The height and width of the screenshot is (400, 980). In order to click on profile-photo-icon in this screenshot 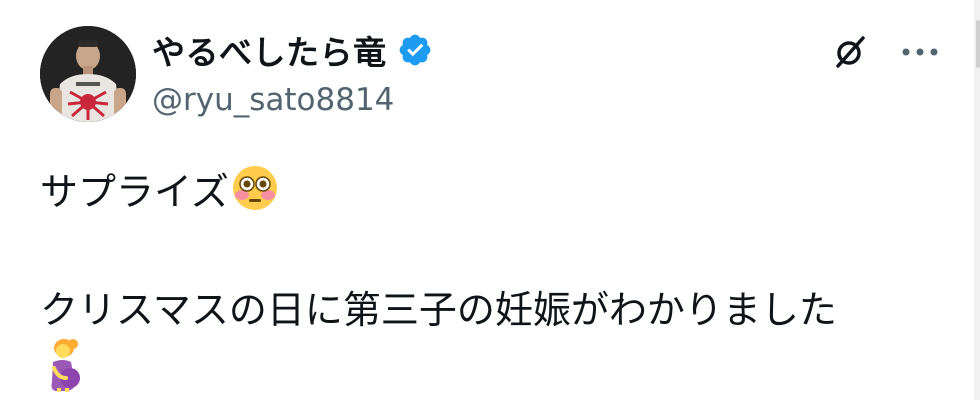, I will do `click(88, 74)`.